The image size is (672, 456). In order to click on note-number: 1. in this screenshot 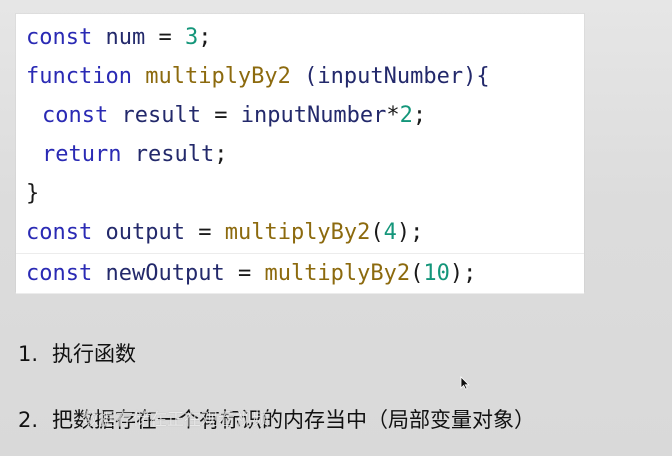, I will do `click(28, 354)`.